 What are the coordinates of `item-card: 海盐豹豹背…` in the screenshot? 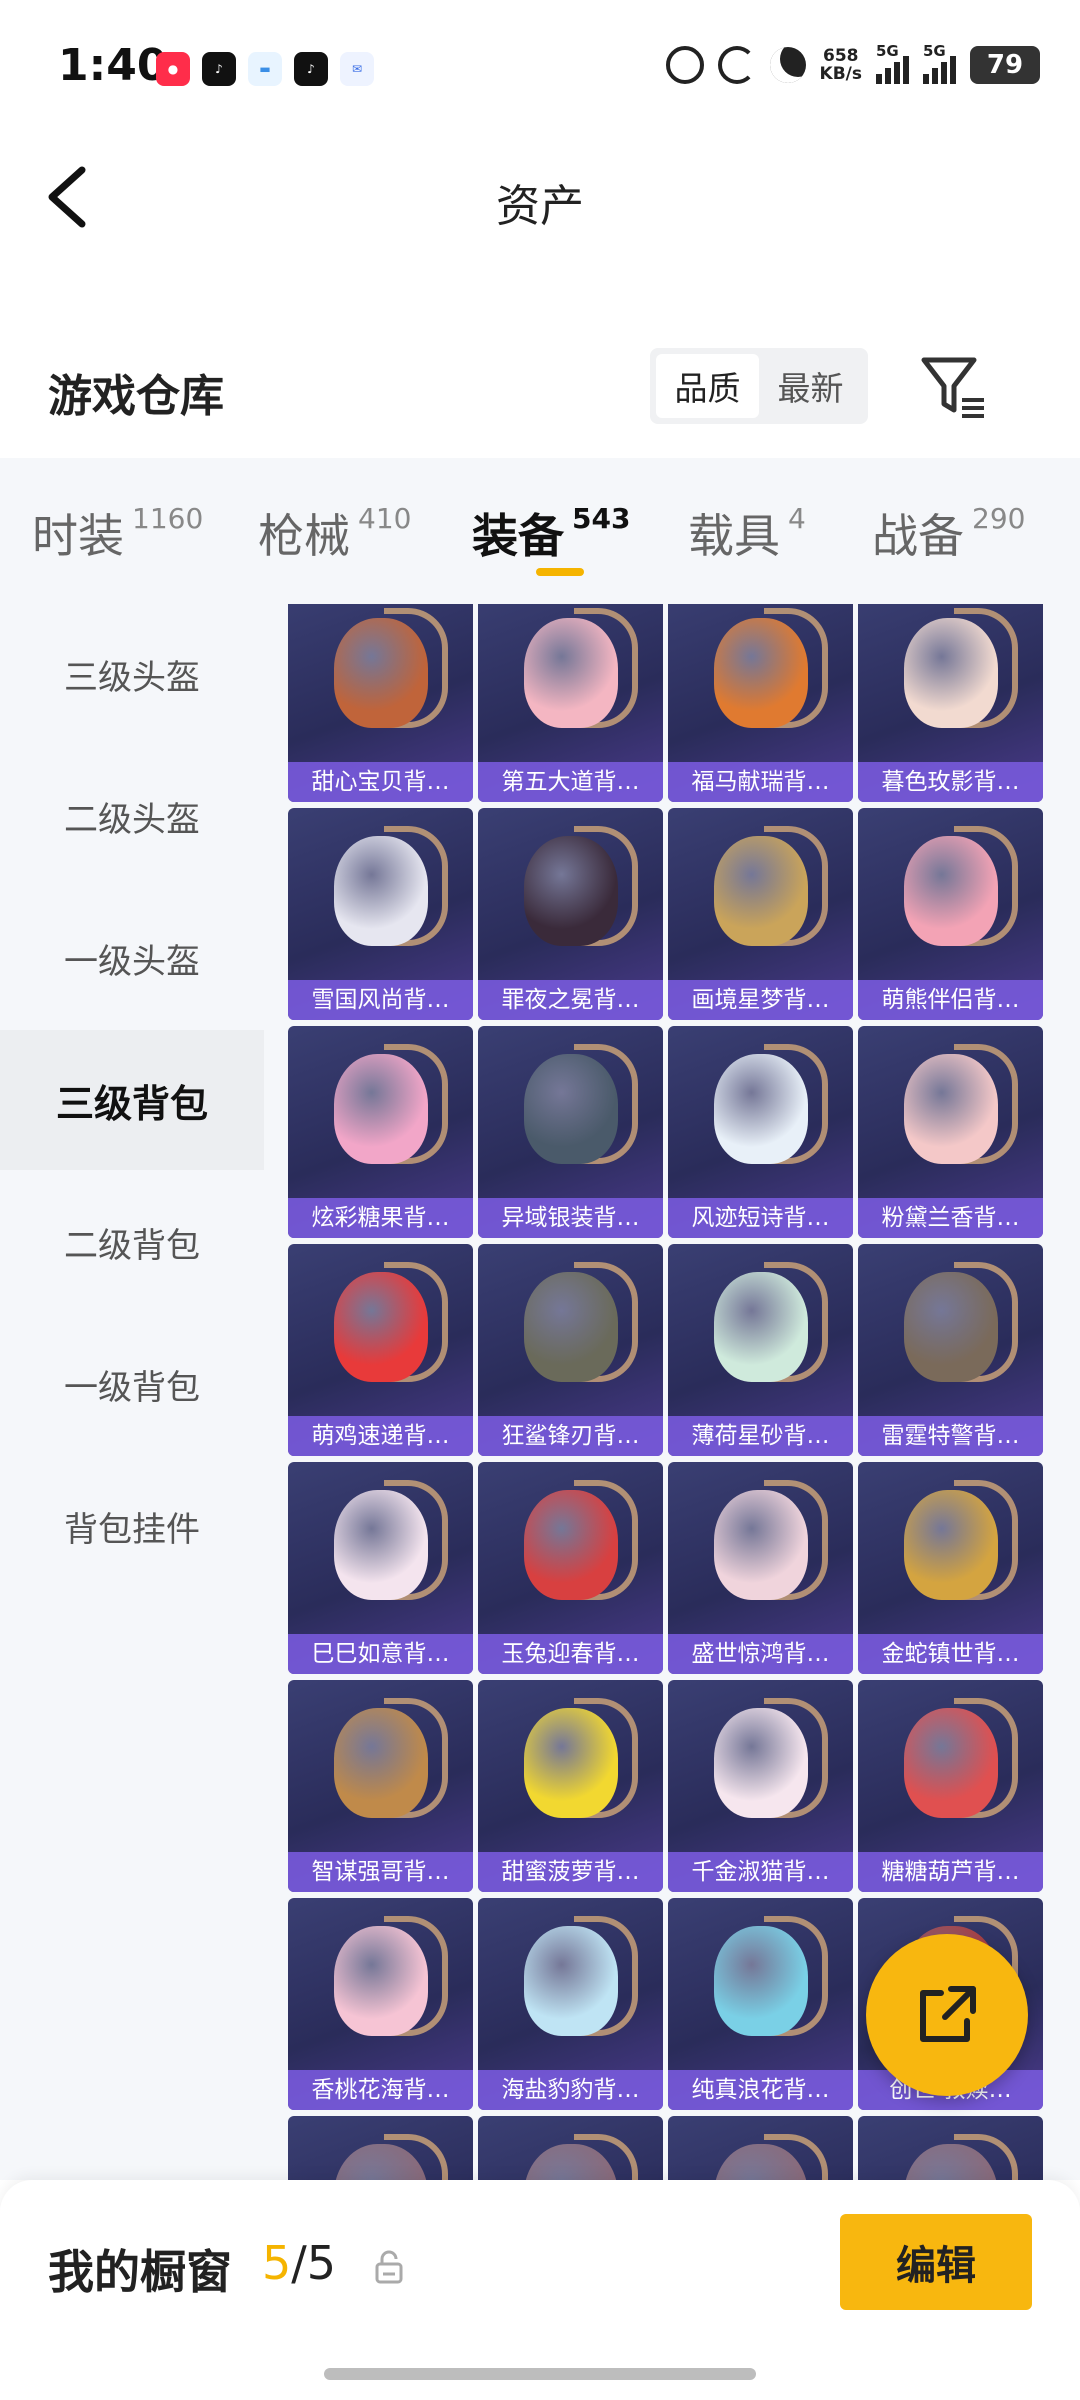 It's located at (570, 2004).